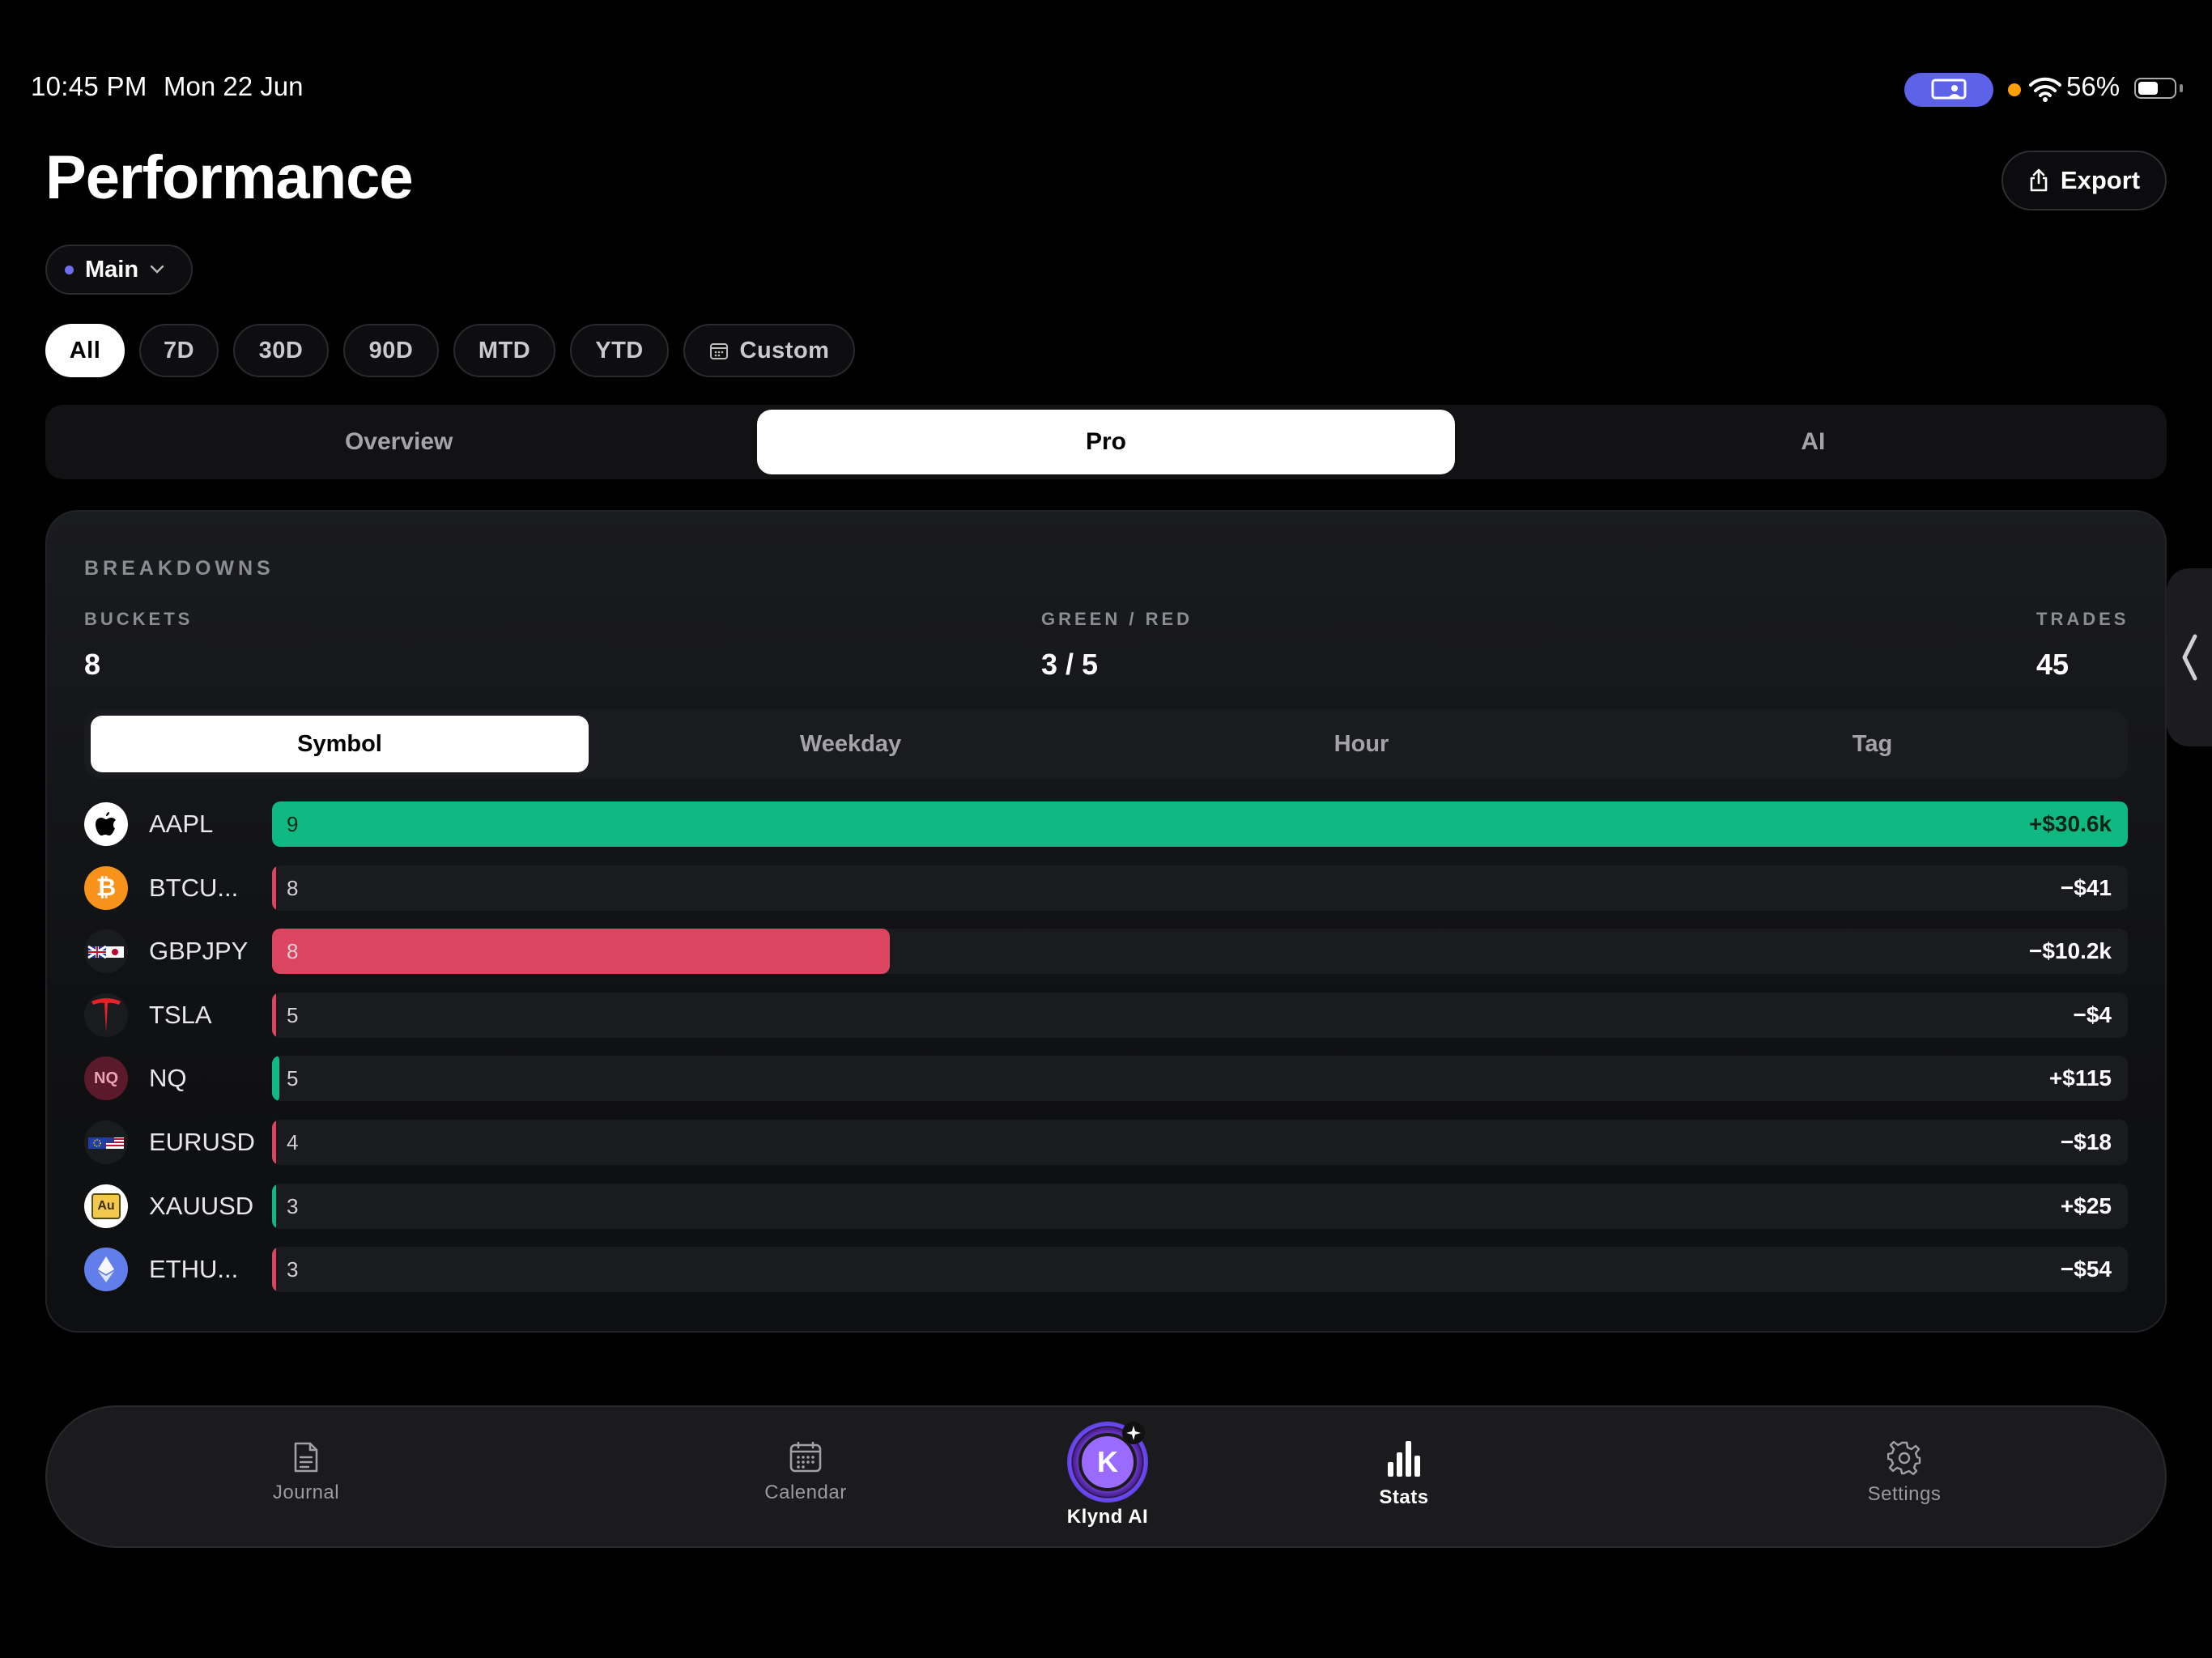 The width and height of the screenshot is (2212, 1658). What do you see at coordinates (281, 350) in the screenshot?
I see `range-30d-button: 30D` at bounding box center [281, 350].